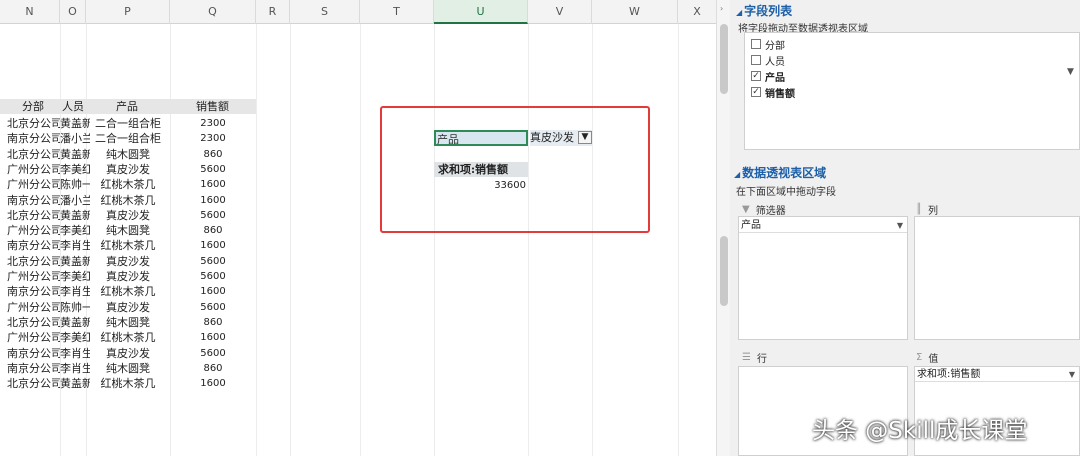 The width and height of the screenshot is (1080, 456). What do you see at coordinates (213, 12) in the screenshot?
I see `column-header-q: Q` at bounding box center [213, 12].